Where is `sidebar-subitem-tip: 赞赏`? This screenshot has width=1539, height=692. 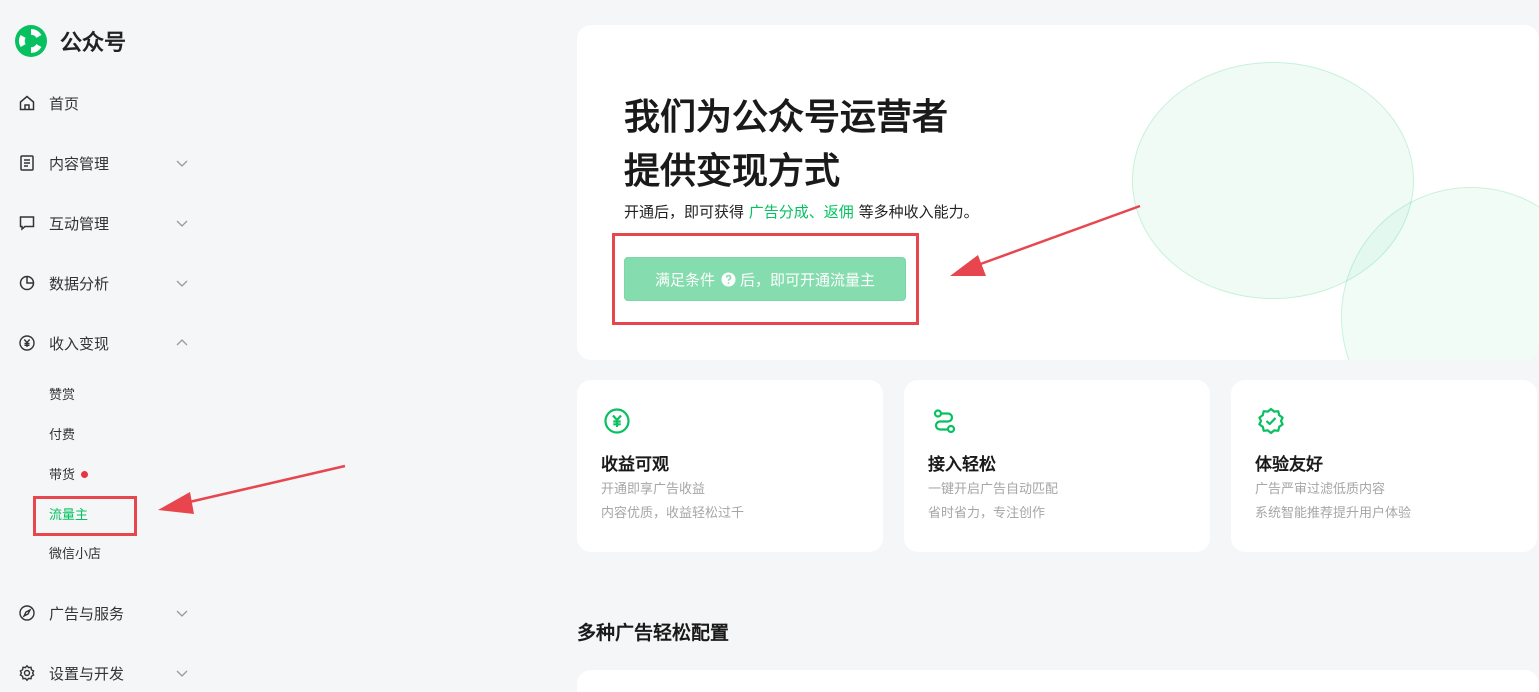 sidebar-subitem-tip: 赞赏 is located at coordinates (62, 396).